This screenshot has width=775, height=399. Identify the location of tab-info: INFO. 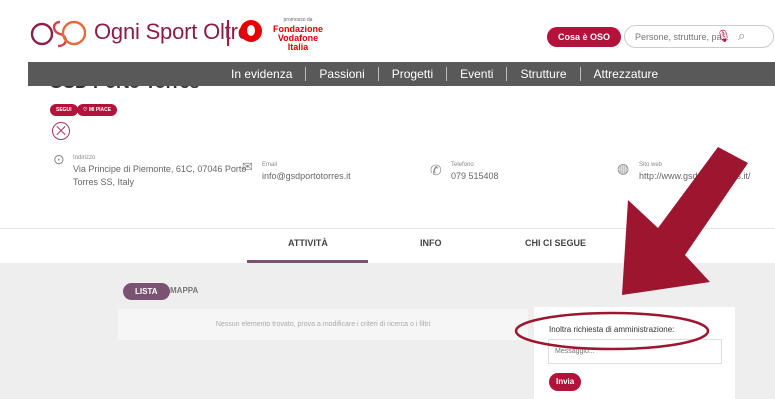
(431, 243).